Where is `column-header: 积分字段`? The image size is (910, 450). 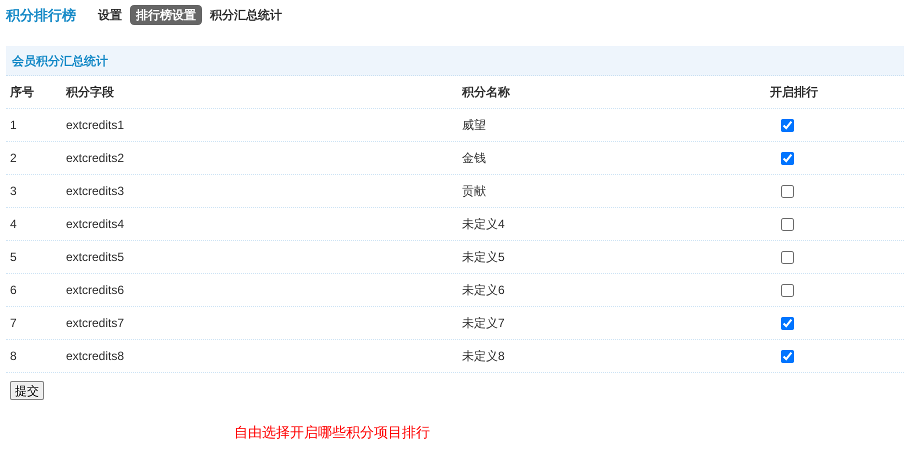
column-header: 积分字段 is located at coordinates (89, 92).